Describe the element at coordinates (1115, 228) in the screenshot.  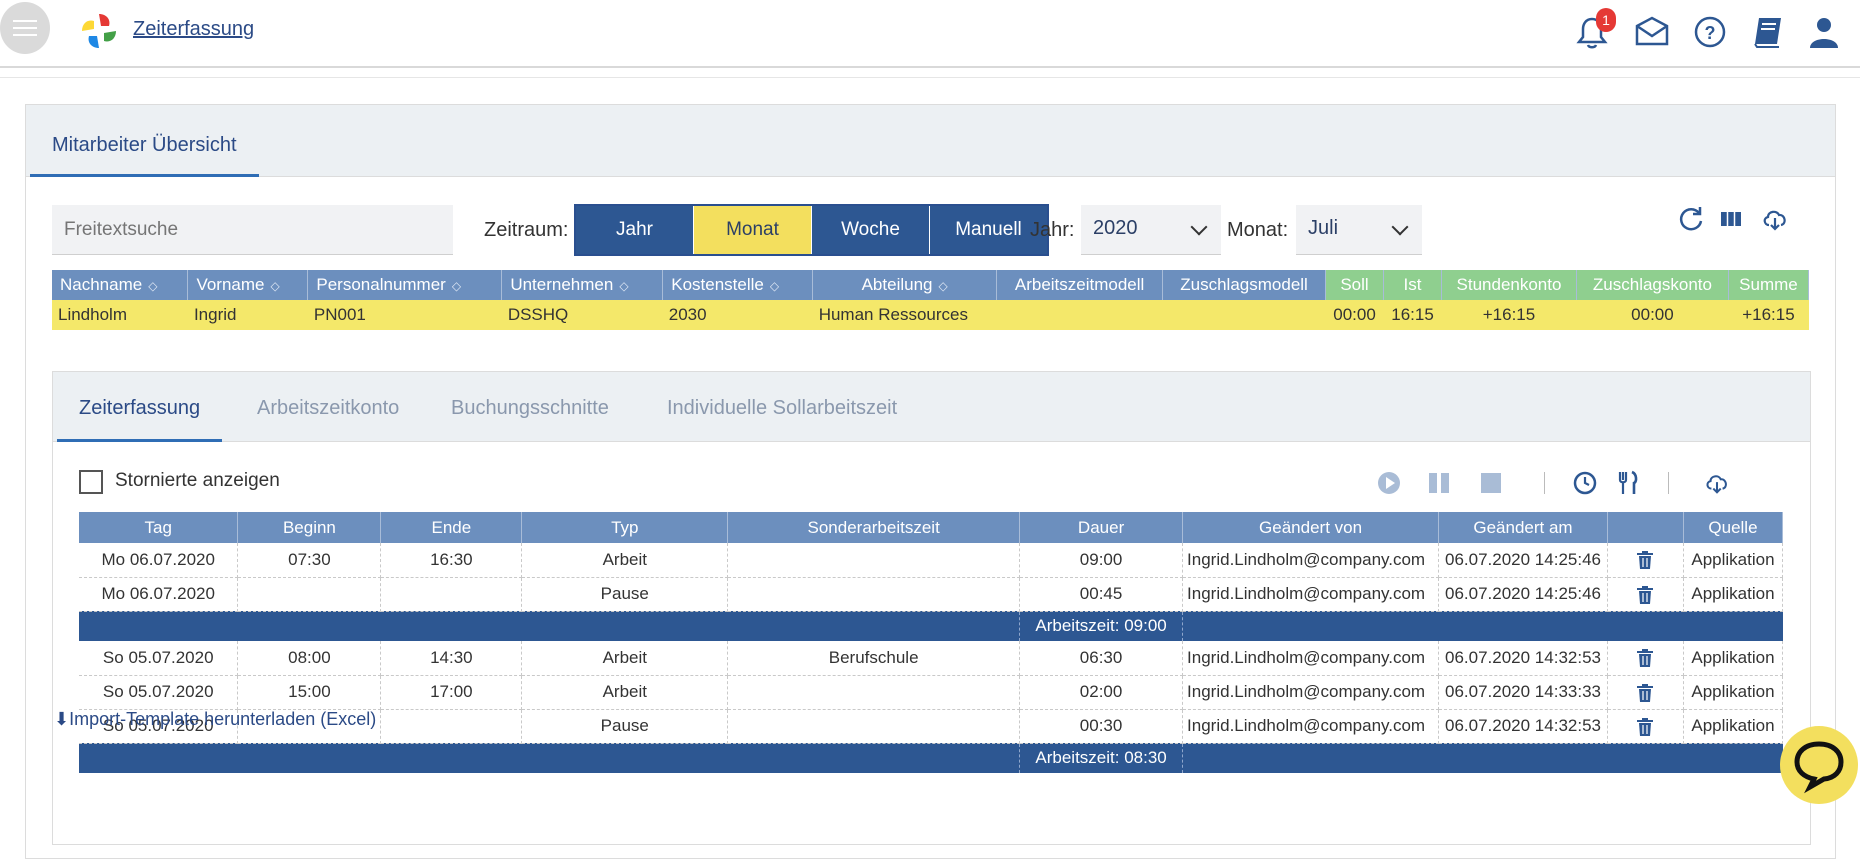
I see `jahr-value: 2020` at that location.